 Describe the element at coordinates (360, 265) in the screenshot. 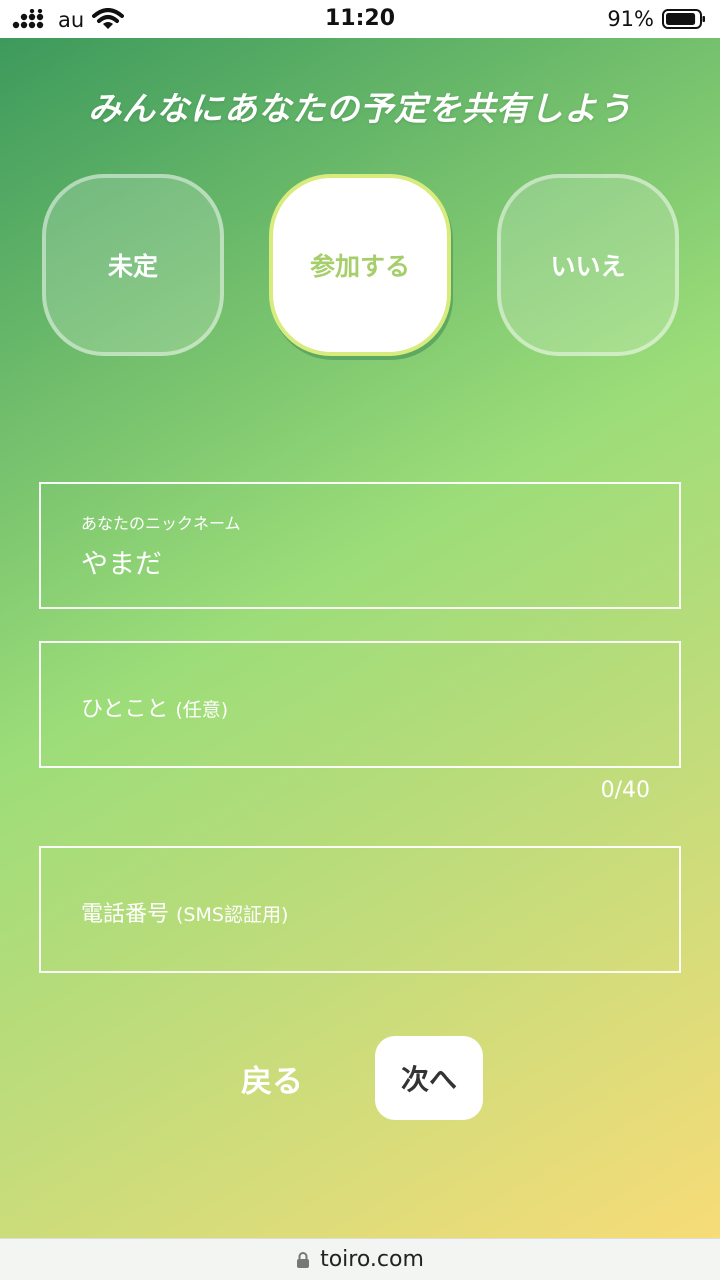

I see `choice-attend-button: 参加する` at that location.